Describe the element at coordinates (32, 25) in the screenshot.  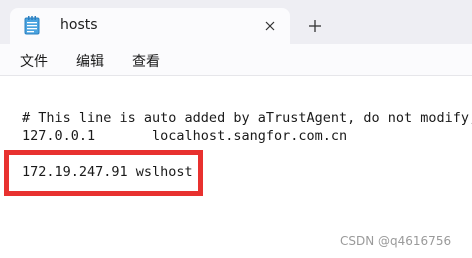
I see `notepad-icon` at that location.